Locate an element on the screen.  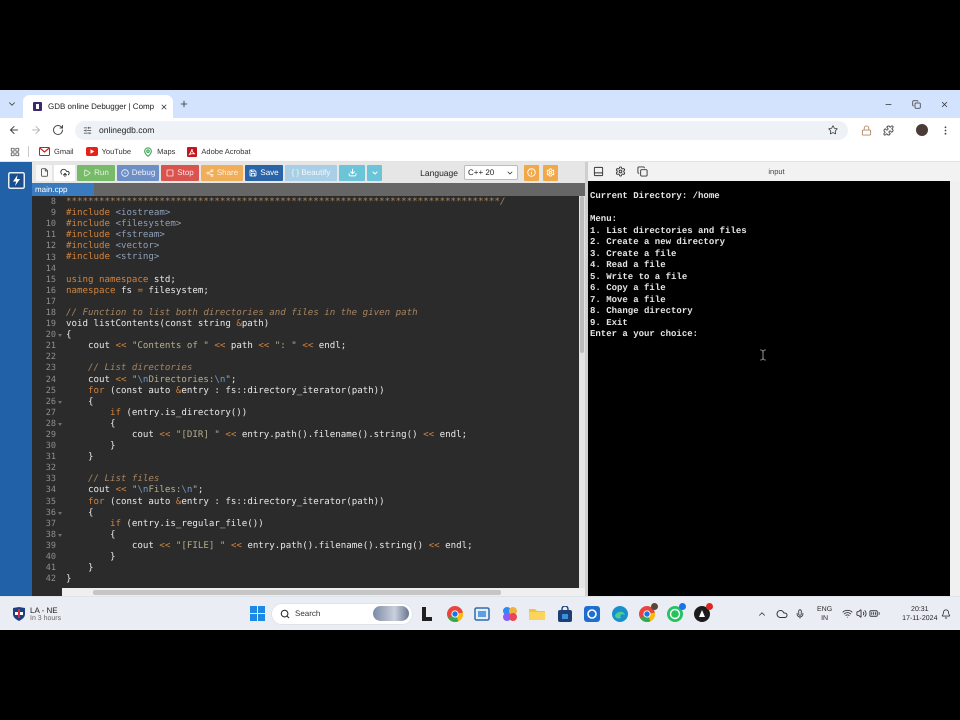
file-tab: main.cpp is located at coordinates (63, 189).